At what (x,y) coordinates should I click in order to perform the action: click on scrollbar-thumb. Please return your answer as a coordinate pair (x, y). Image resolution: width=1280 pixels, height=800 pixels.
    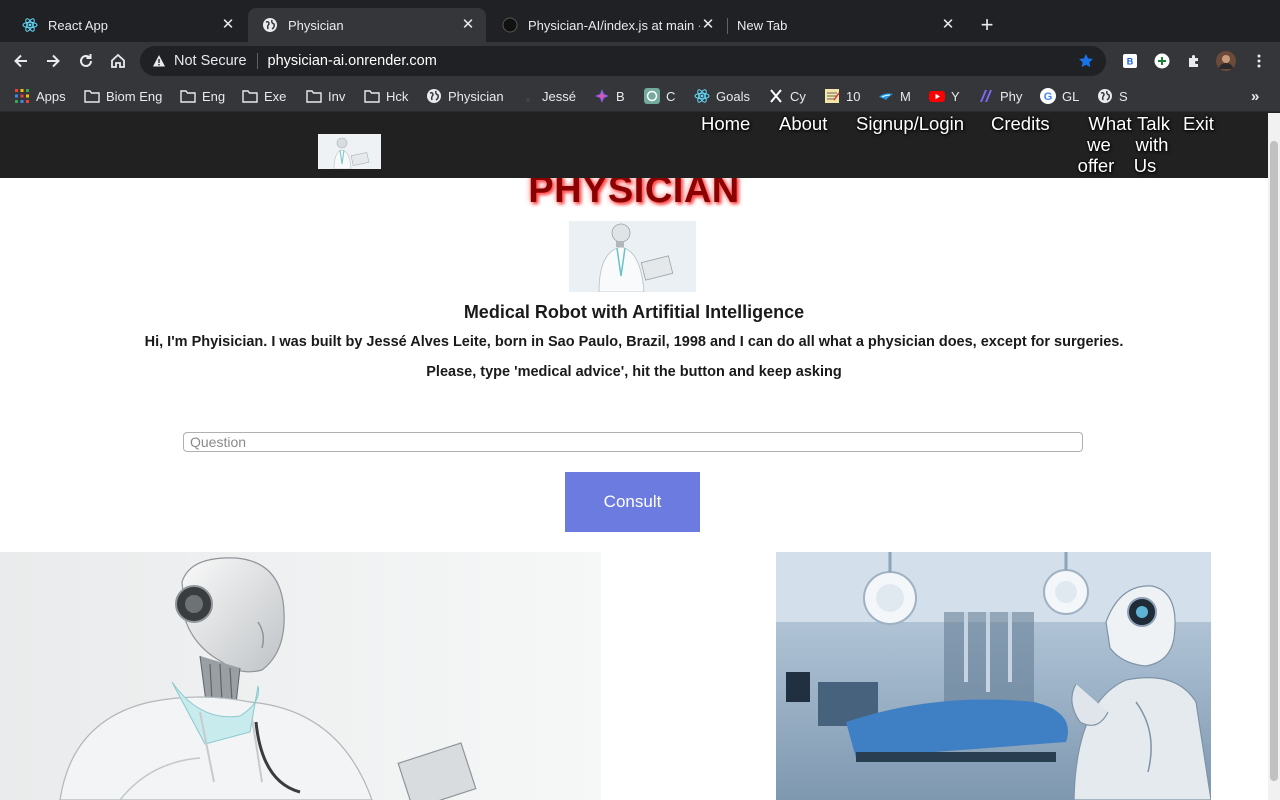
    Looking at the image, I should click on (1274, 461).